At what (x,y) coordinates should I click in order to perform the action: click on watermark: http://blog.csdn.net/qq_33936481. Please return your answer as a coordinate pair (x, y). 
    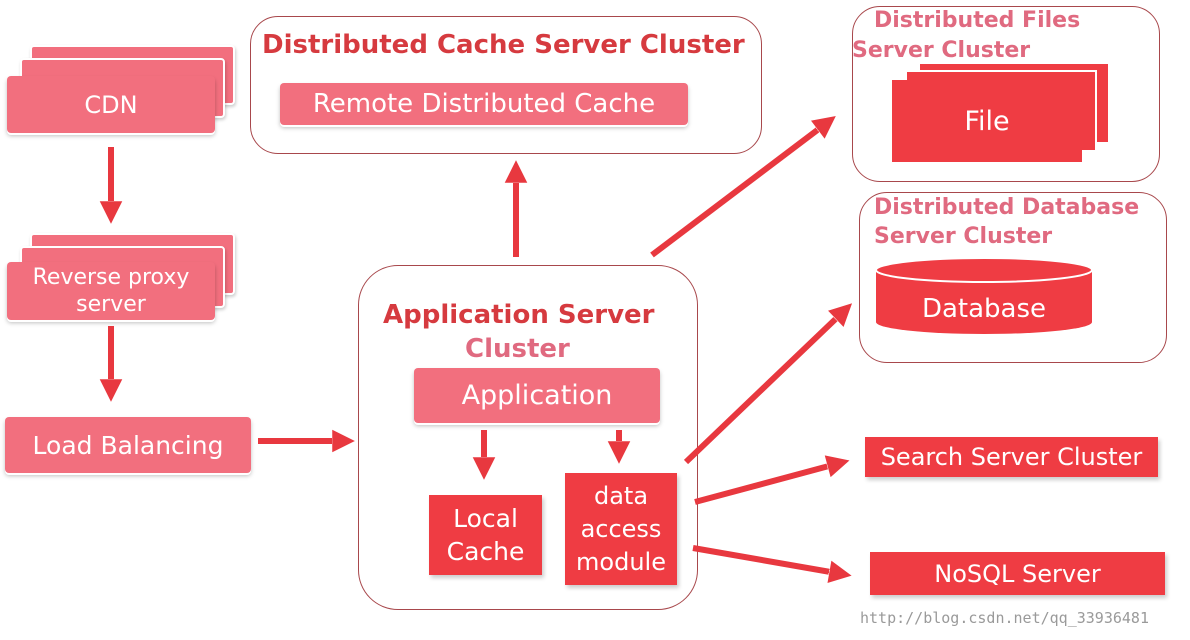
    Looking at the image, I should click on (1004, 618).